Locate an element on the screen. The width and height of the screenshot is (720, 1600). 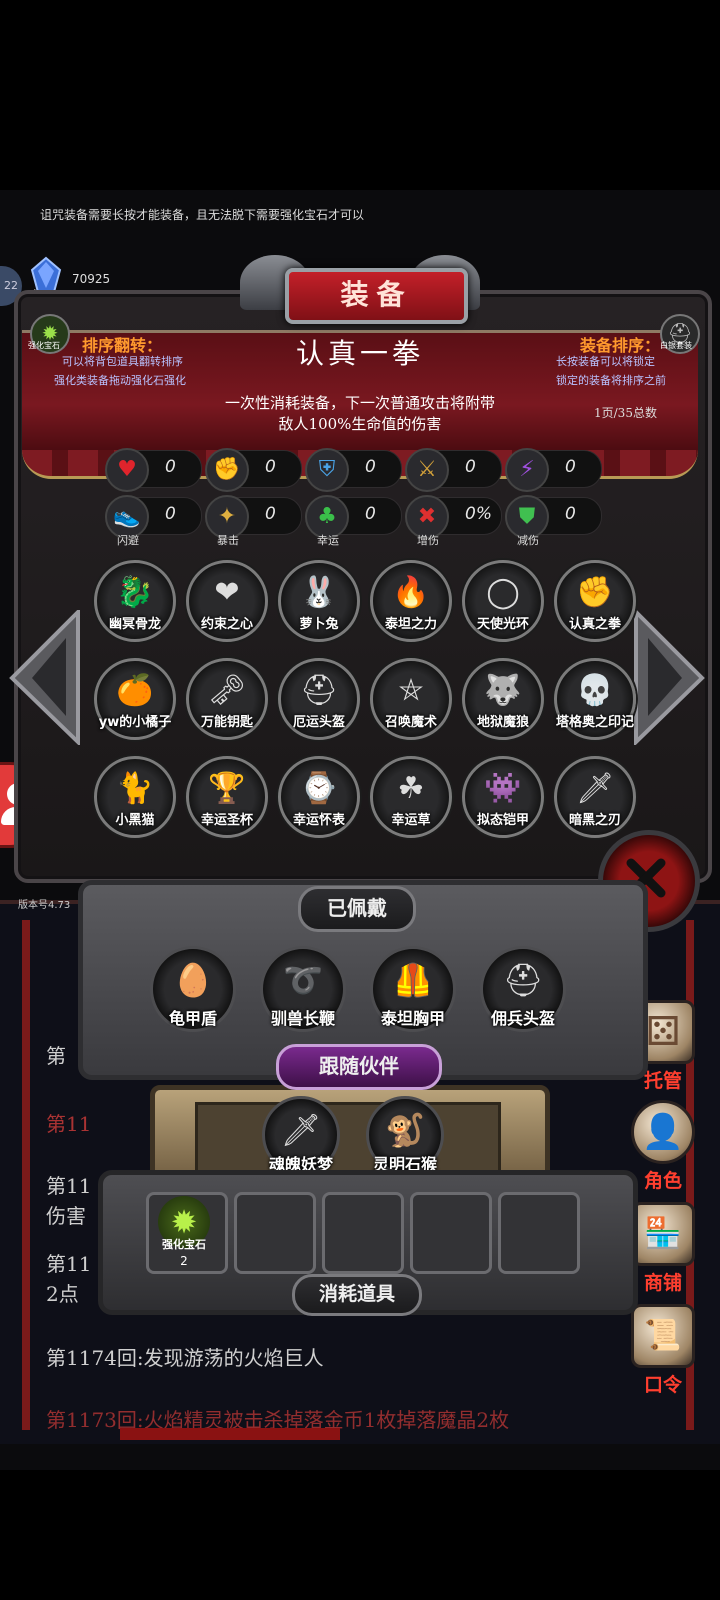
mimic-armor-icon: 👾 is located at coordinates (503, 788).